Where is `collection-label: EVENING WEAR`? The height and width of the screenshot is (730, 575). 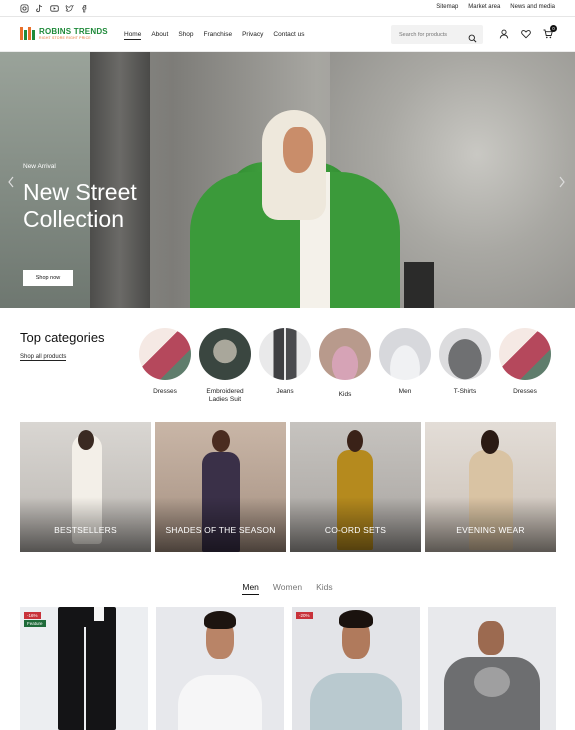
collection-label: EVENING WEAR is located at coordinates (490, 530).